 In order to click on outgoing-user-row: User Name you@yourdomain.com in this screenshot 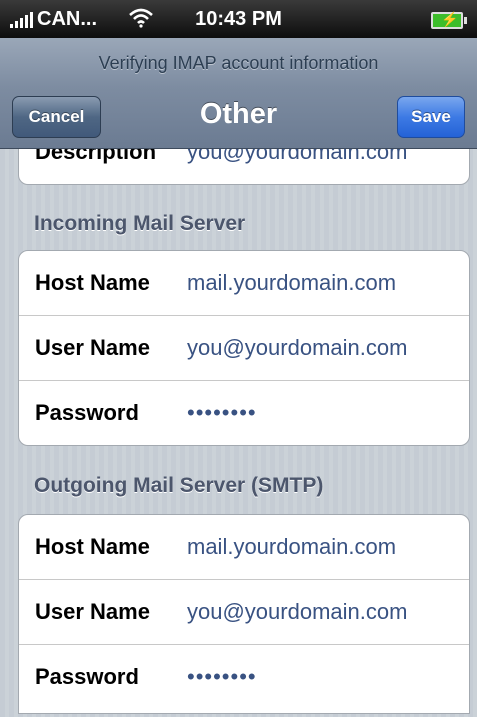, I will do `click(244, 612)`.